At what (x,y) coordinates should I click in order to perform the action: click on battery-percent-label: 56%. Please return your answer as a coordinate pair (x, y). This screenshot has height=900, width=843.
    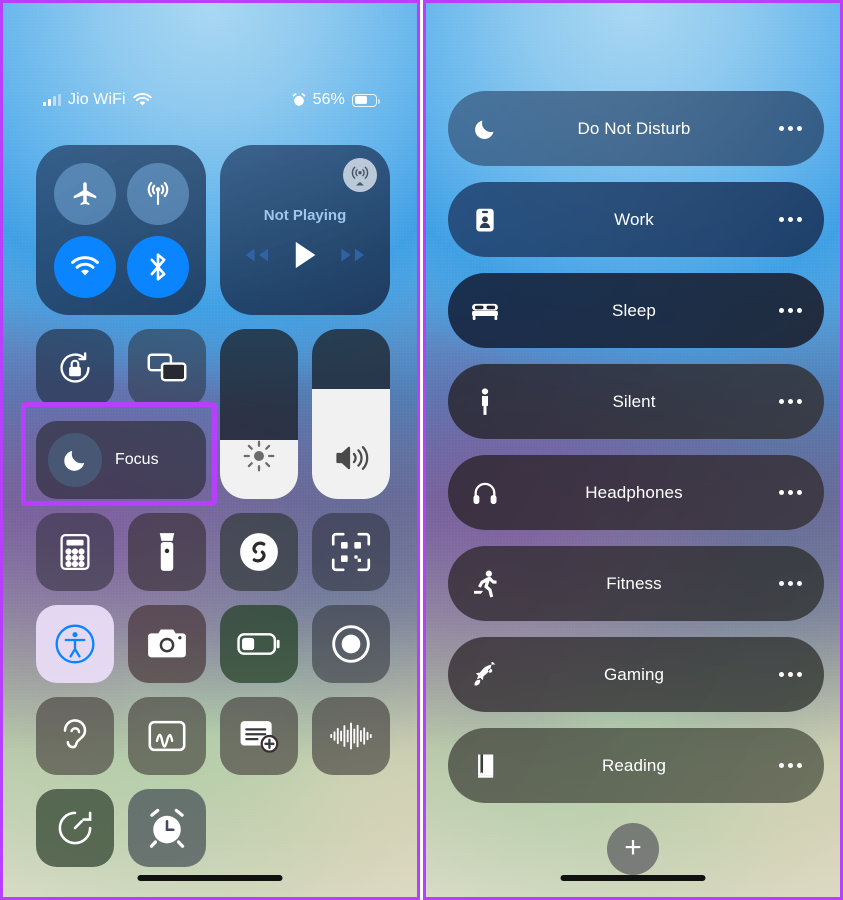
    Looking at the image, I should click on (328, 99).